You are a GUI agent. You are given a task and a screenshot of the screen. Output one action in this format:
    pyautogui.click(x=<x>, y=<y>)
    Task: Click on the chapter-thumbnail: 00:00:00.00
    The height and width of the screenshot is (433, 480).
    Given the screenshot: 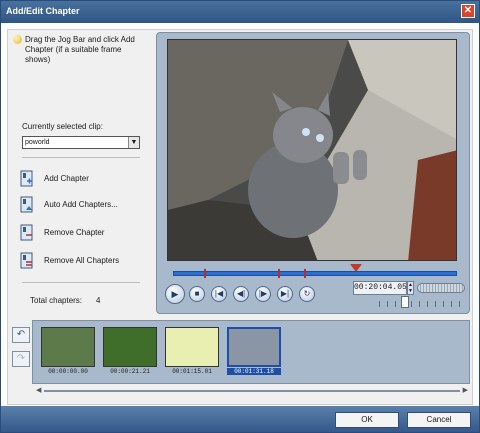 What is the action you would take?
    pyautogui.click(x=68, y=352)
    